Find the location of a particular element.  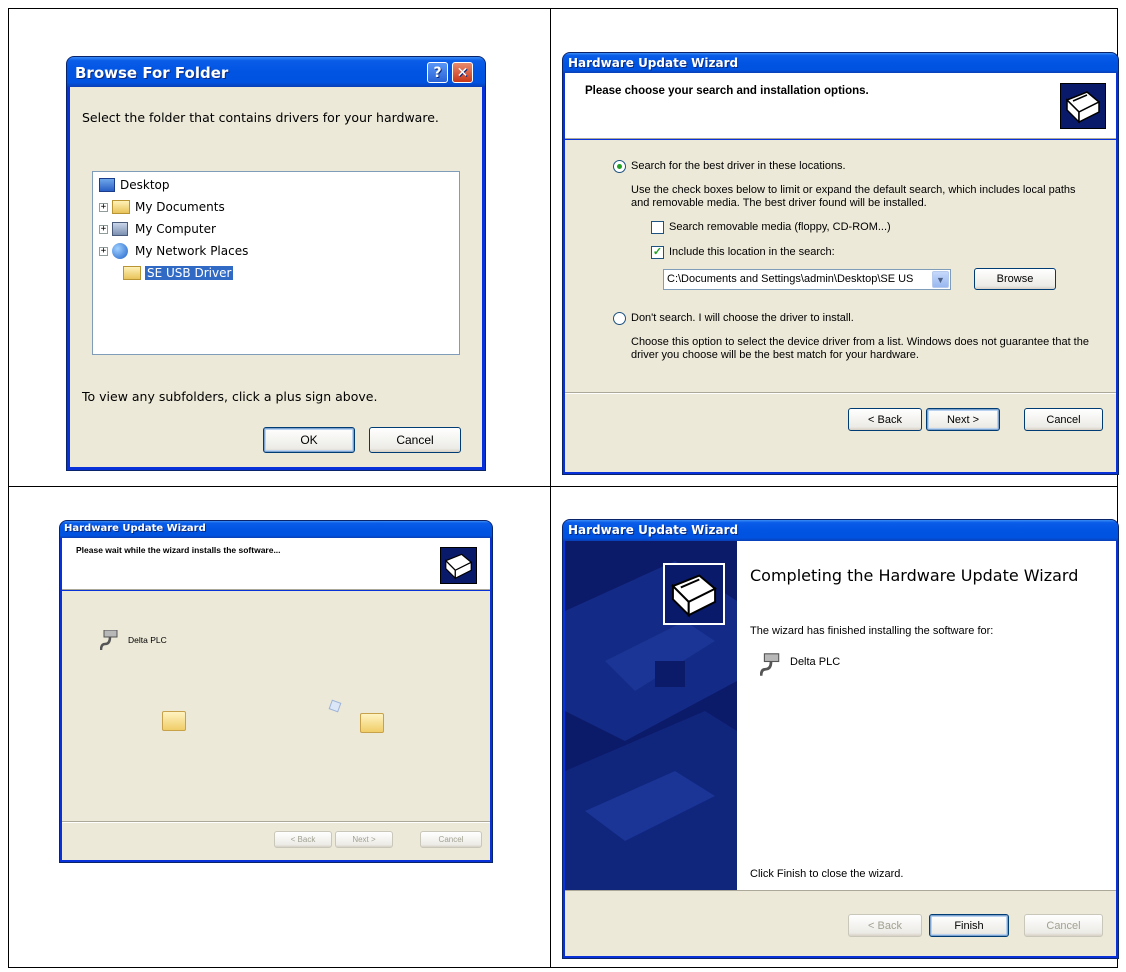

grid-divider-horizontal is located at coordinates (563, 486).